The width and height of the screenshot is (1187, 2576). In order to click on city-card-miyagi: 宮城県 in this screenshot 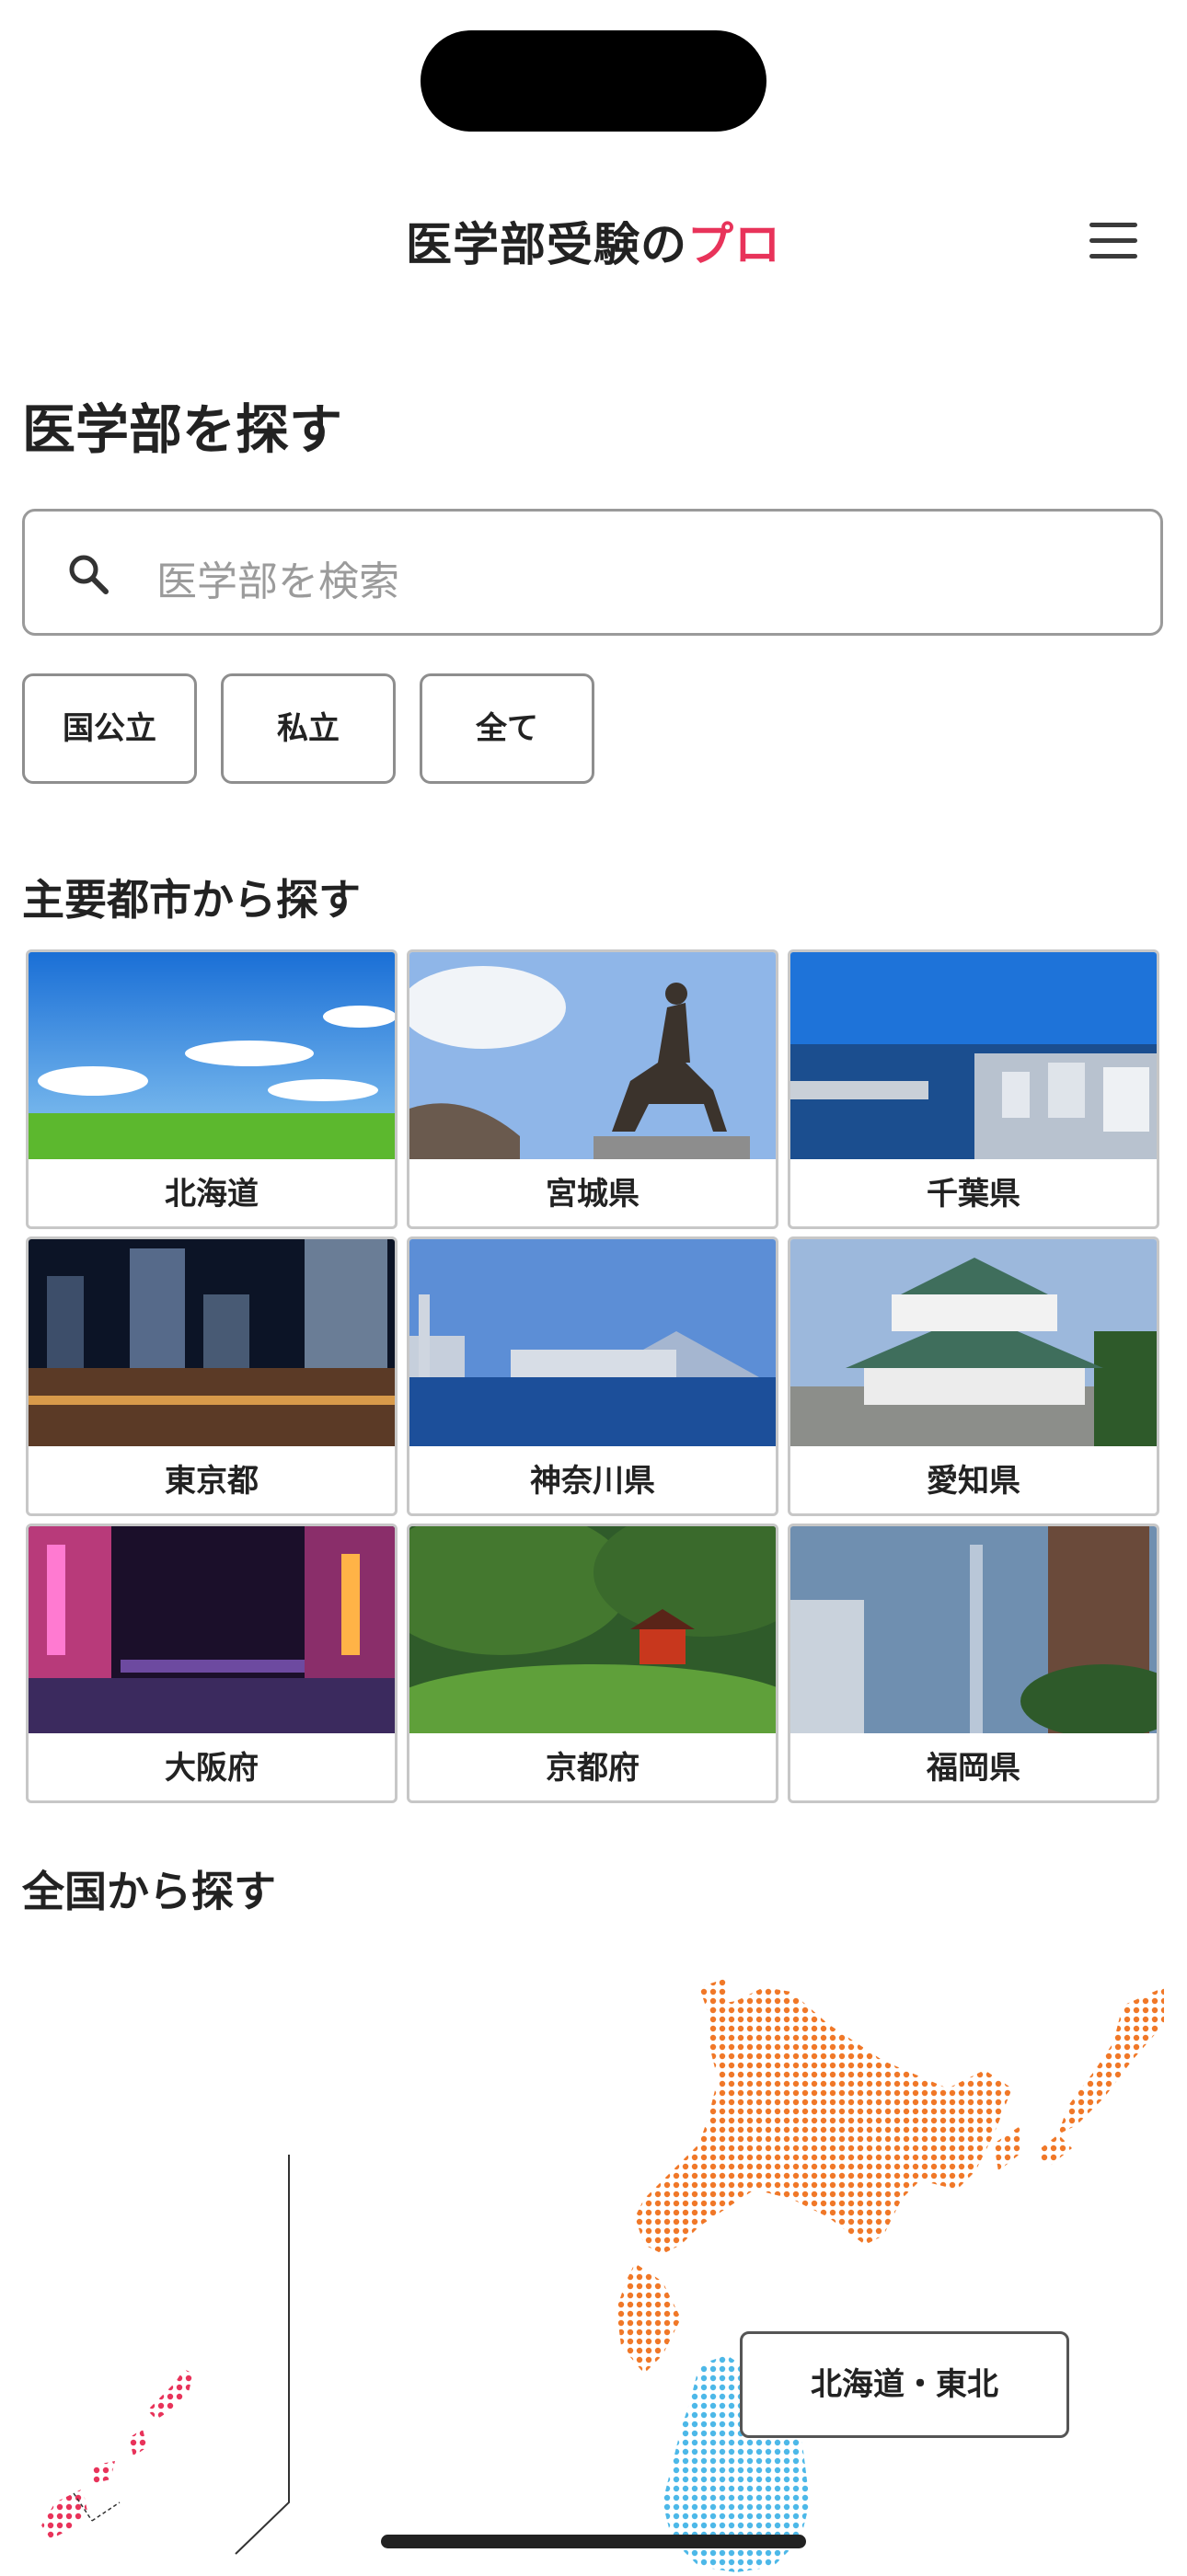, I will do `click(592, 1089)`.